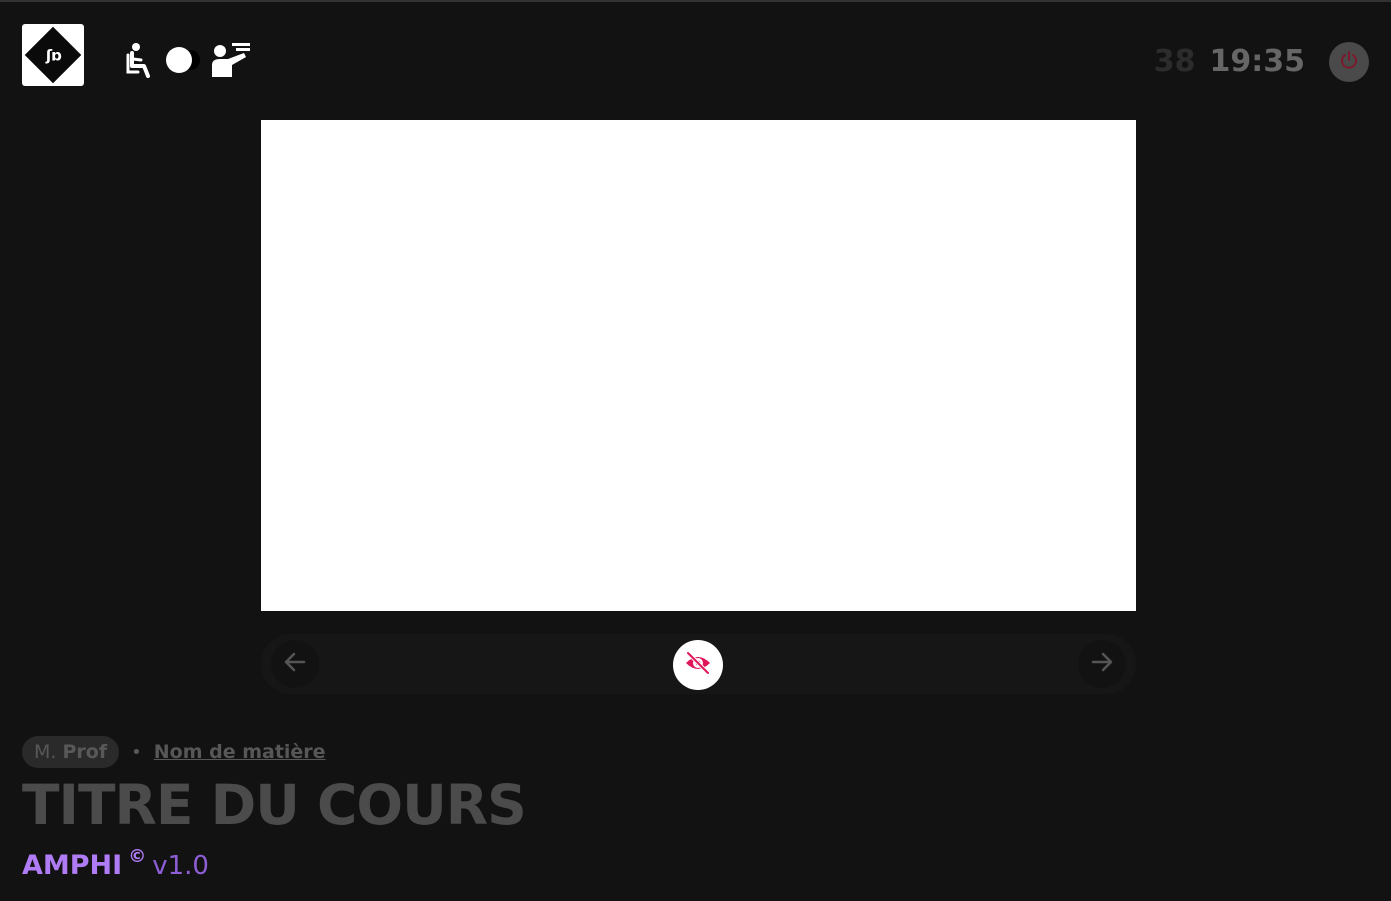 The width and height of the screenshot is (1391, 901). Describe the element at coordinates (137, 856) in the screenshot. I see `copyright-symbol: ©` at that location.